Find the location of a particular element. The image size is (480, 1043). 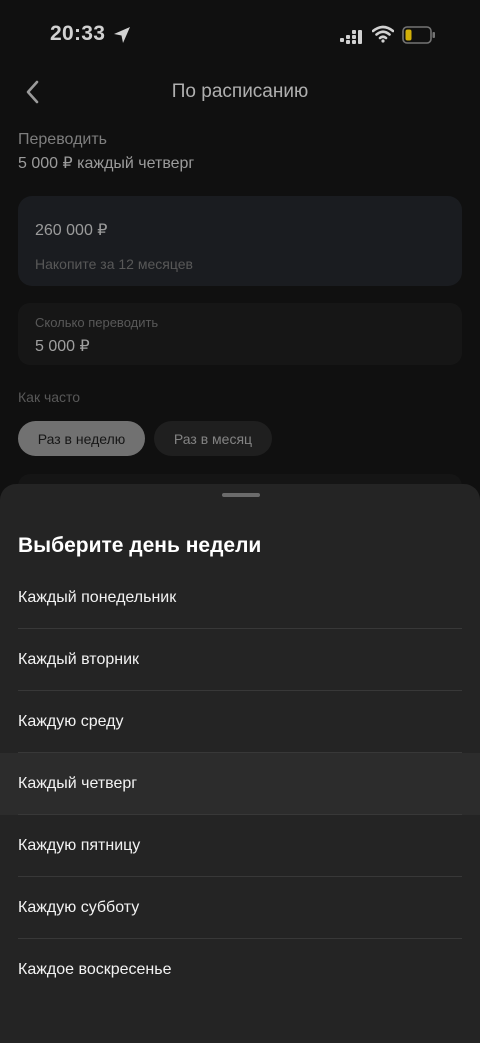

day-option-monday: Каждый понедельник is located at coordinates (240, 598).